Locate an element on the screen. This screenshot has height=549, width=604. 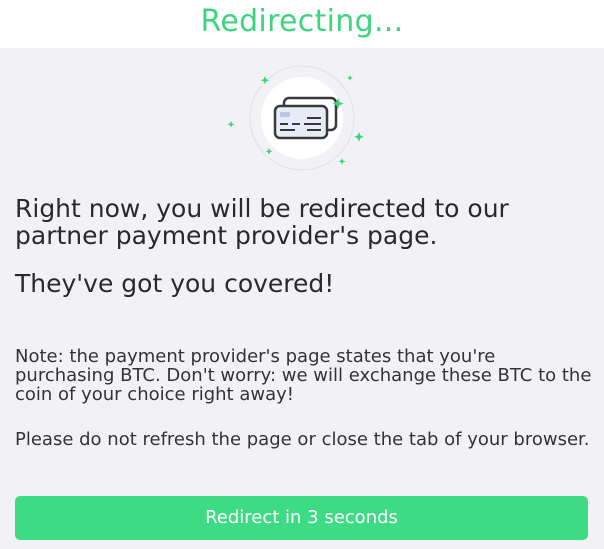
card-illustration is located at coordinates (302, 119).